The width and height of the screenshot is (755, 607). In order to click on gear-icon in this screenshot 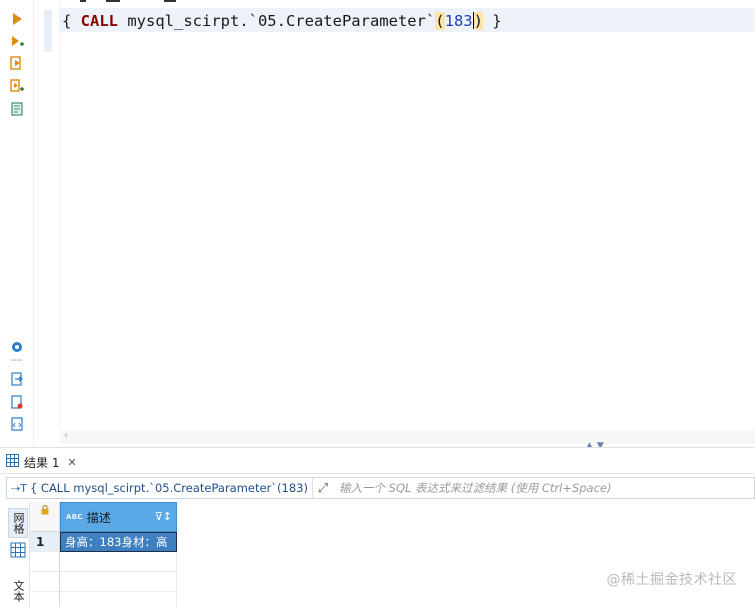, I will do `click(17, 347)`.